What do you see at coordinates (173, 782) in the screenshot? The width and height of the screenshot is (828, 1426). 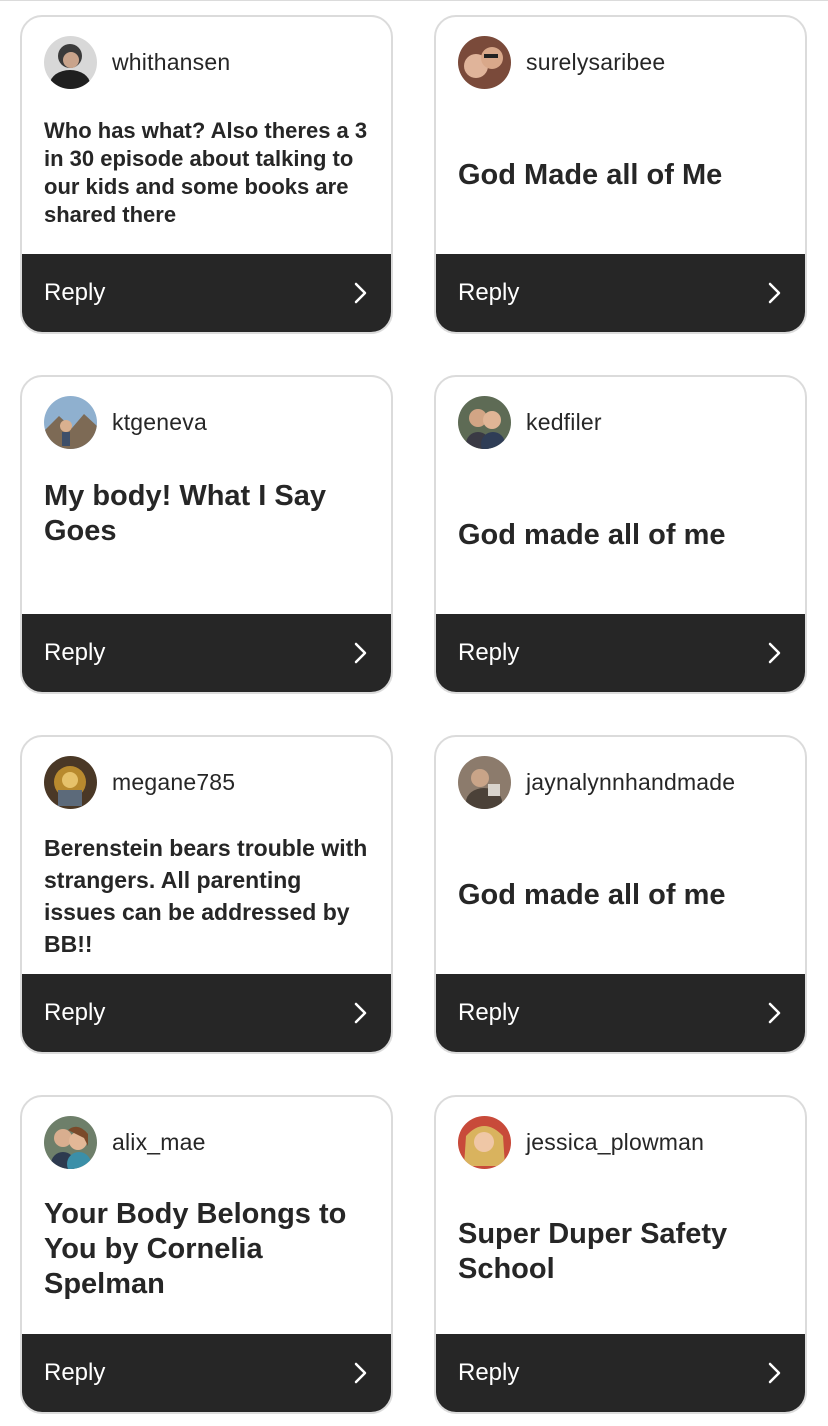 I see `username: megane785` at bounding box center [173, 782].